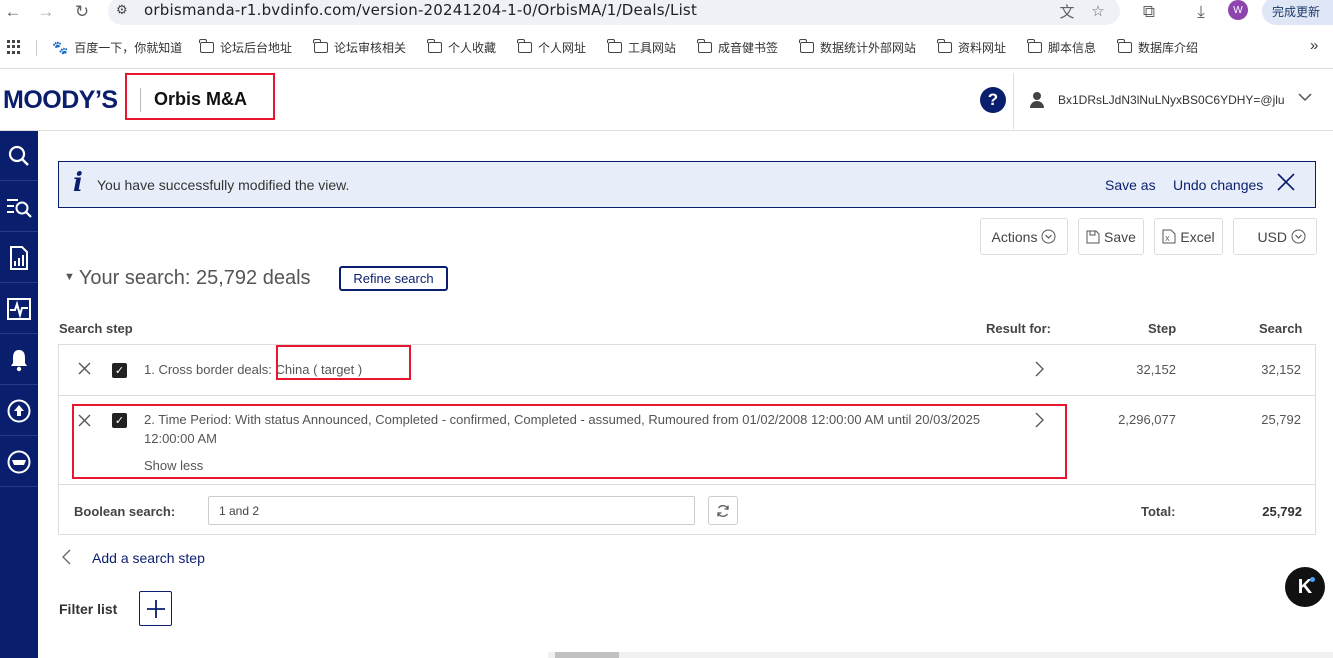 The height and width of the screenshot is (658, 1333). I want to click on sidebar, so click(19, 394).